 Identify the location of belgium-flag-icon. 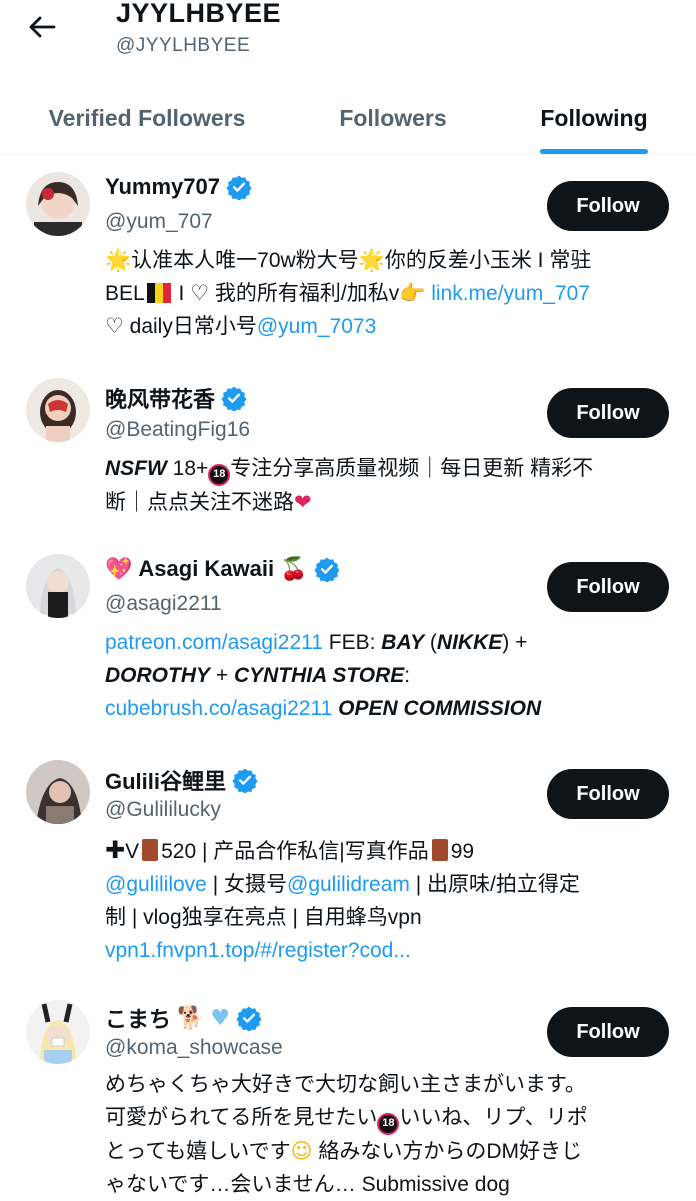
(158, 293).